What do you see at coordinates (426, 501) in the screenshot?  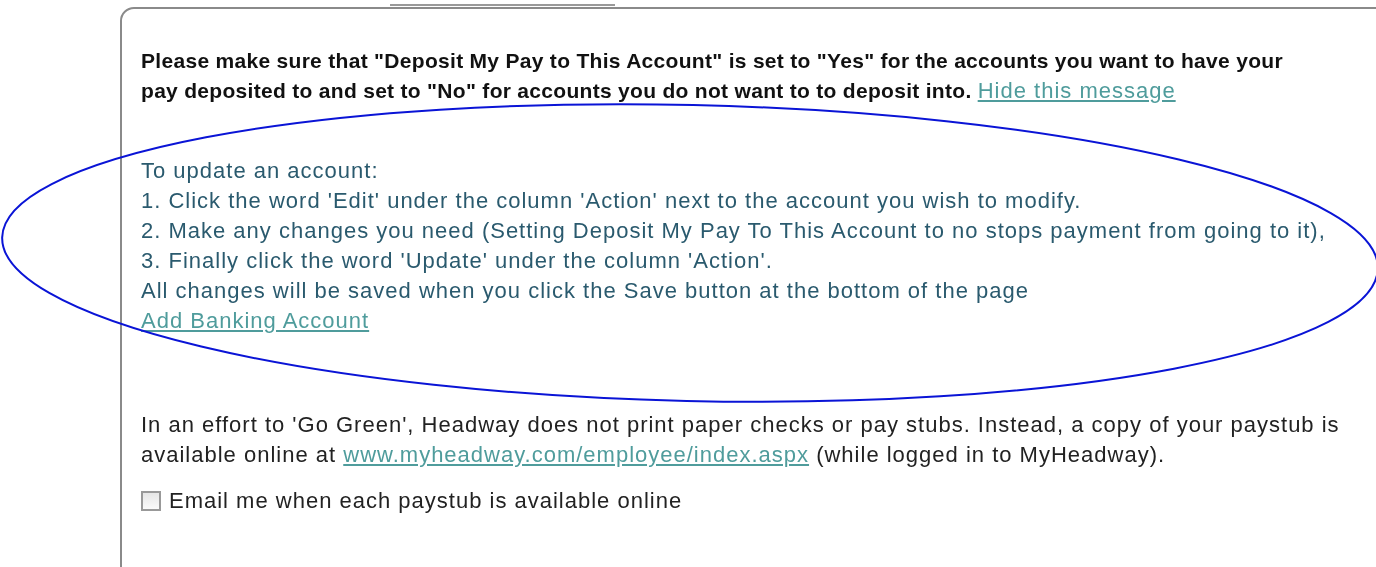 I see `checkbox-label: Email me when each paystub is available online` at bounding box center [426, 501].